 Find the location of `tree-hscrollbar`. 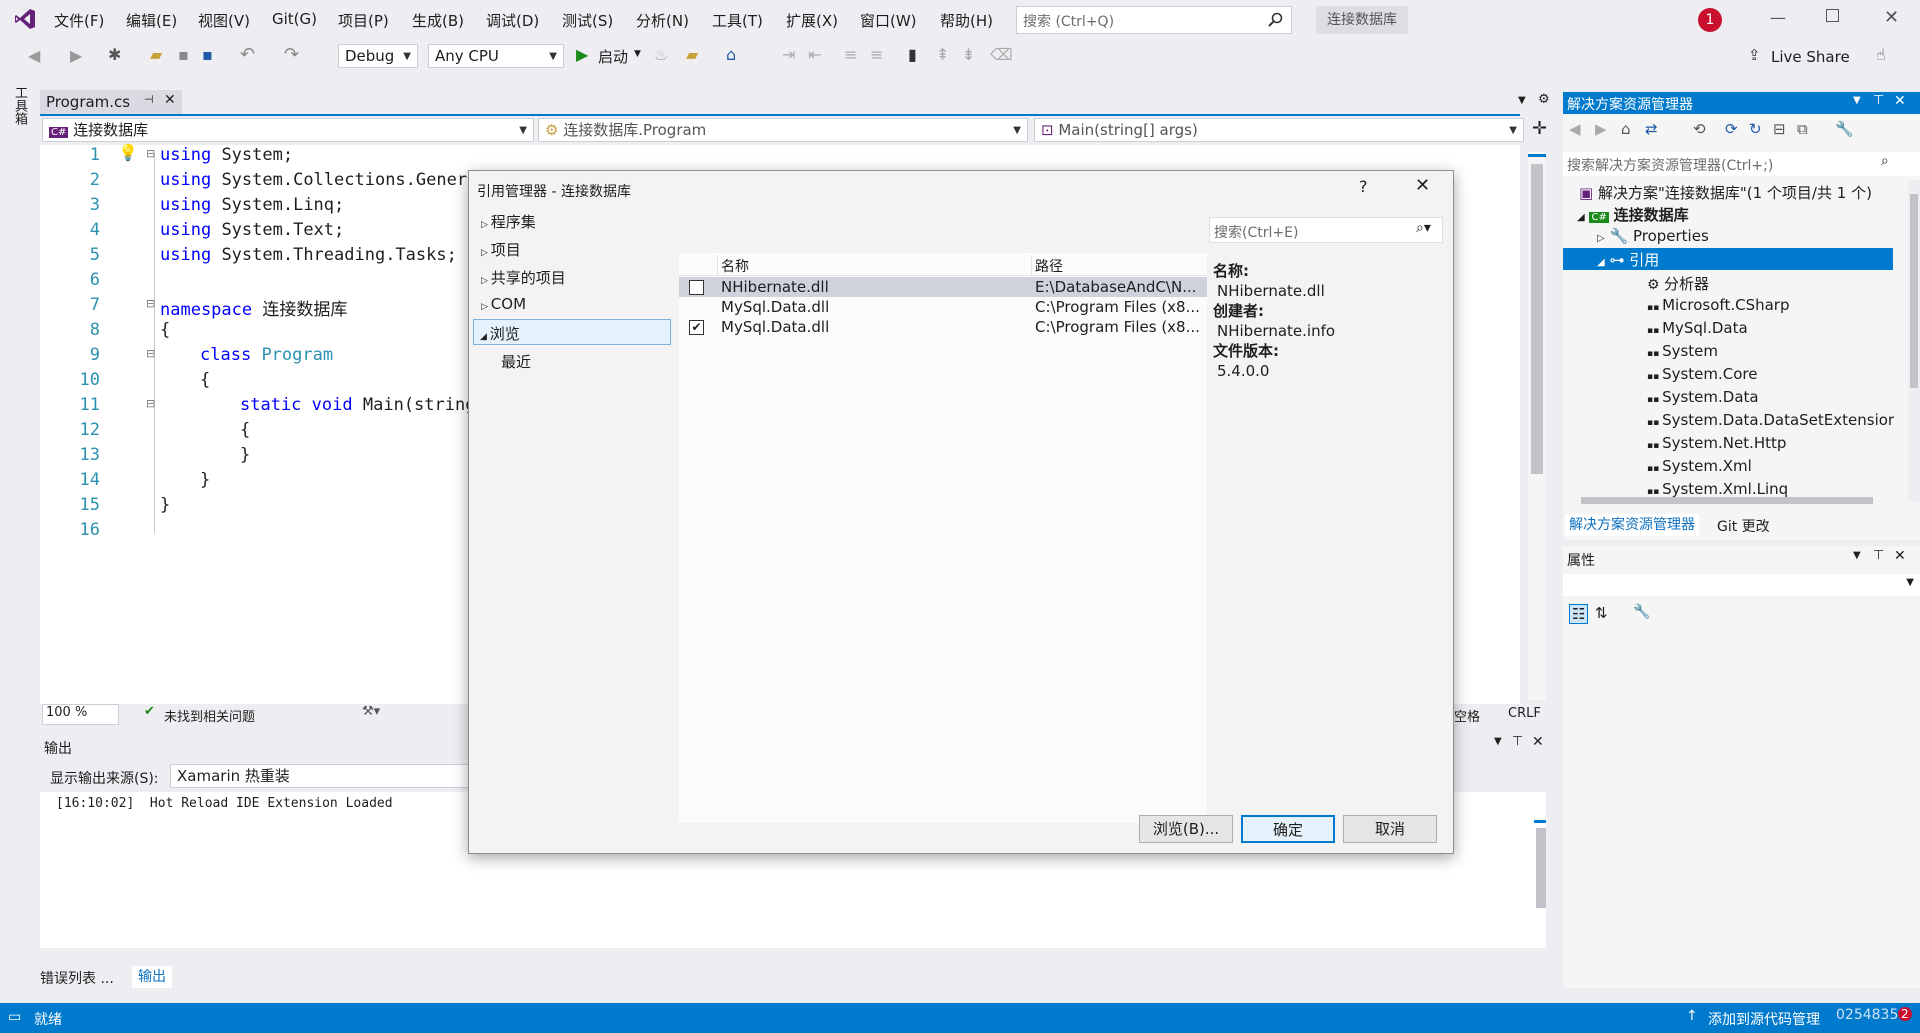

tree-hscrollbar is located at coordinates (1732, 500).